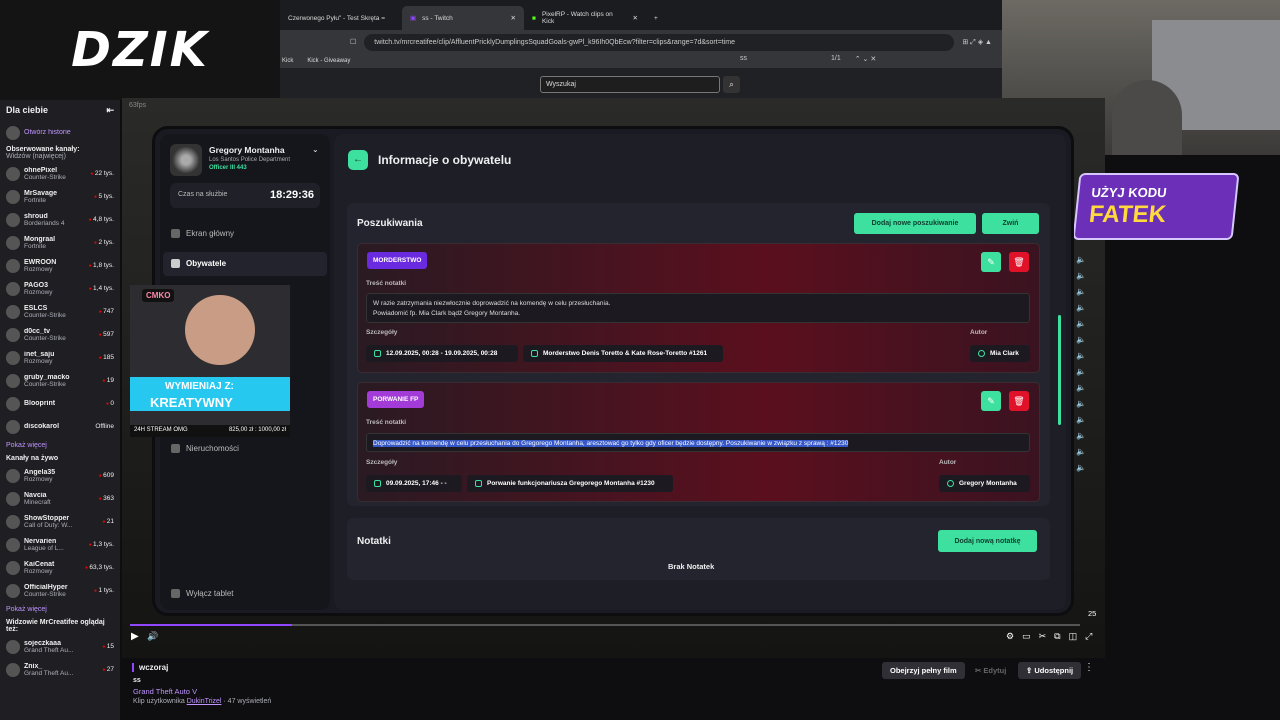  Describe the element at coordinates (987, 541) in the screenshot. I see `add-note-button: Dodaj nową notatkę` at that location.